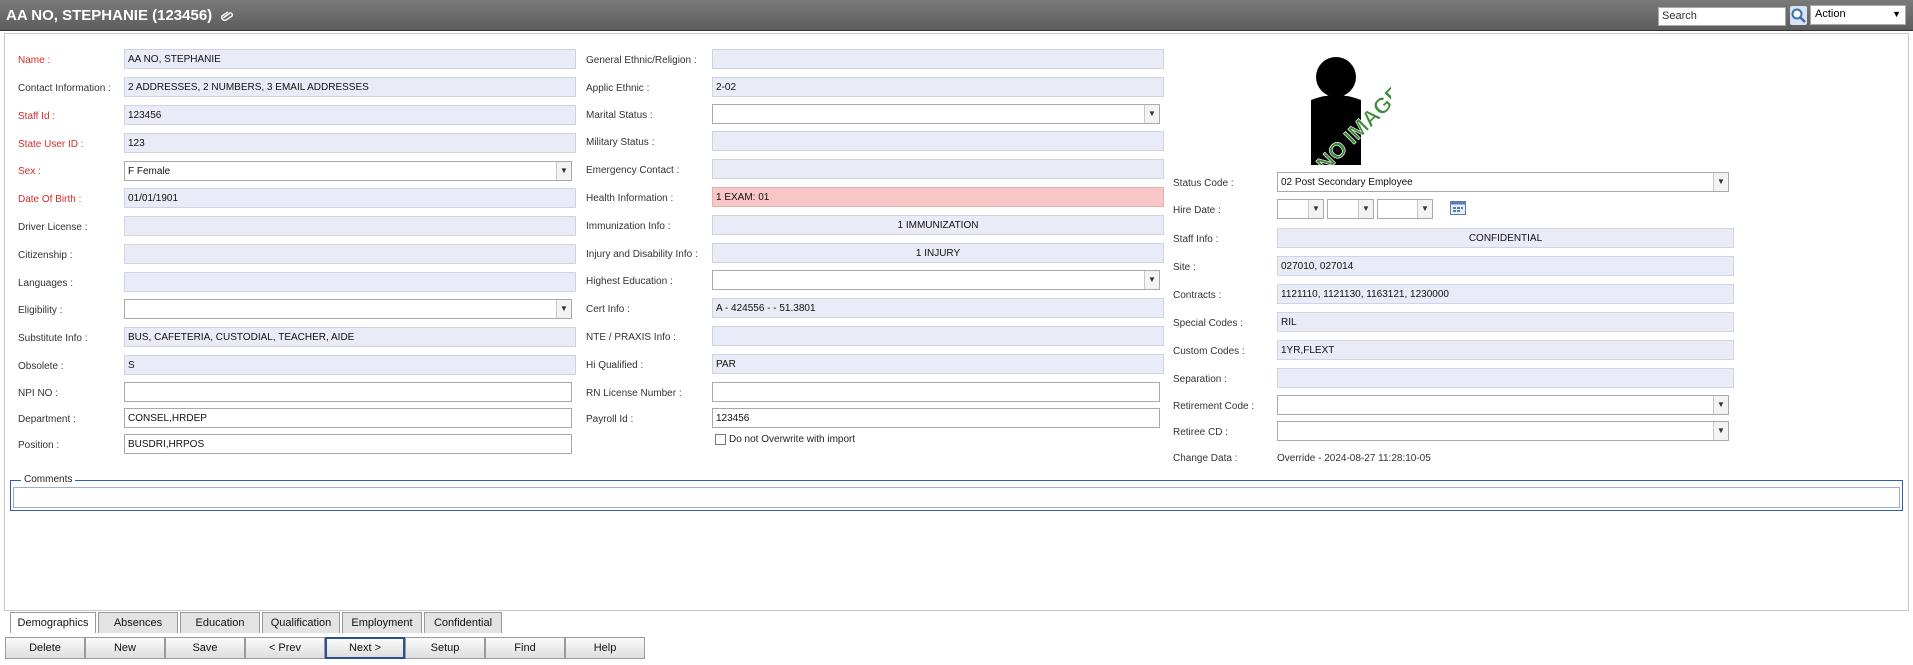 Image resolution: width=1913 pixels, height=665 pixels. What do you see at coordinates (936, 392) in the screenshot?
I see `rn-license-input` at bounding box center [936, 392].